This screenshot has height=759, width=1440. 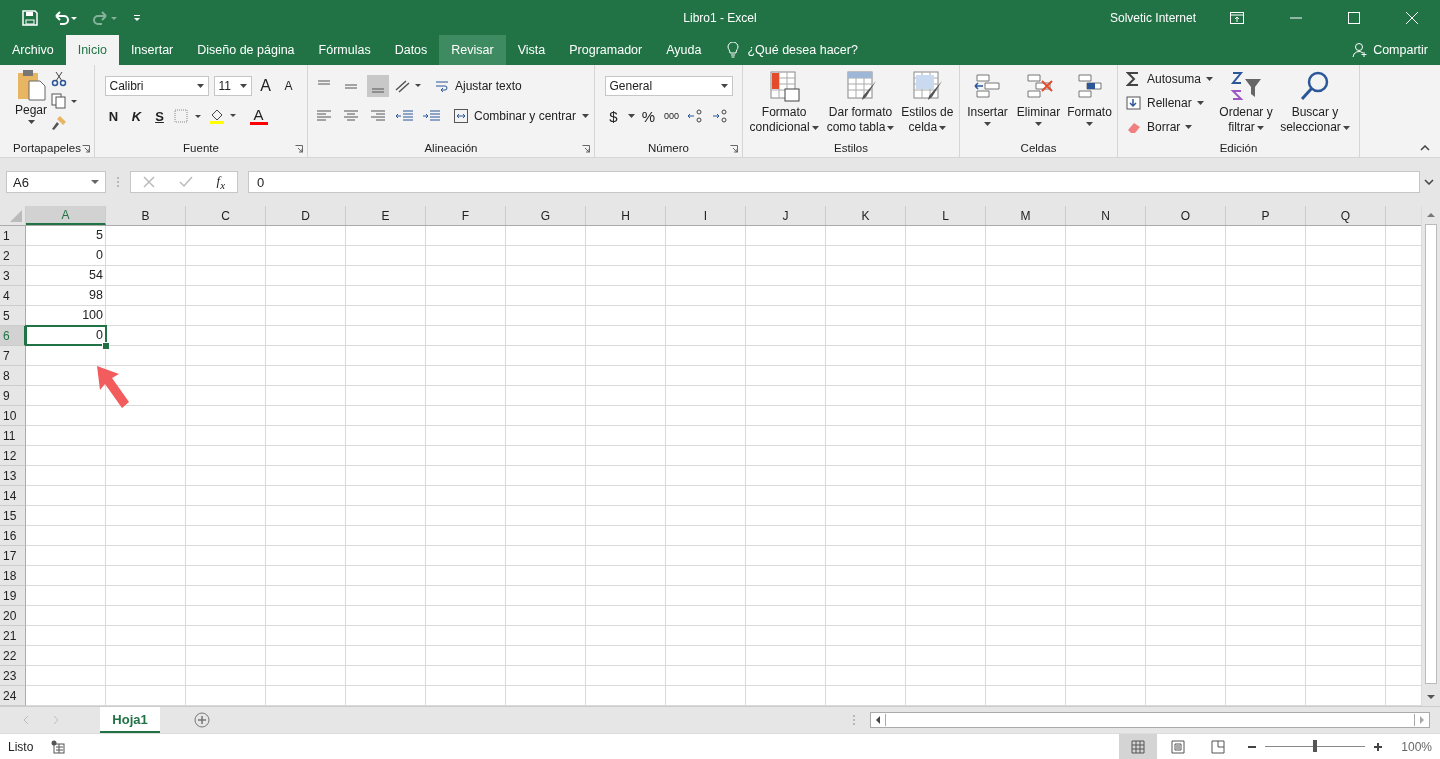 I want to click on underline-button: S, so click(x=159, y=116).